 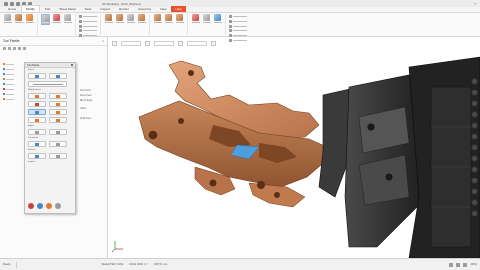 I want to click on stop-icon, so click(x=31, y=206).